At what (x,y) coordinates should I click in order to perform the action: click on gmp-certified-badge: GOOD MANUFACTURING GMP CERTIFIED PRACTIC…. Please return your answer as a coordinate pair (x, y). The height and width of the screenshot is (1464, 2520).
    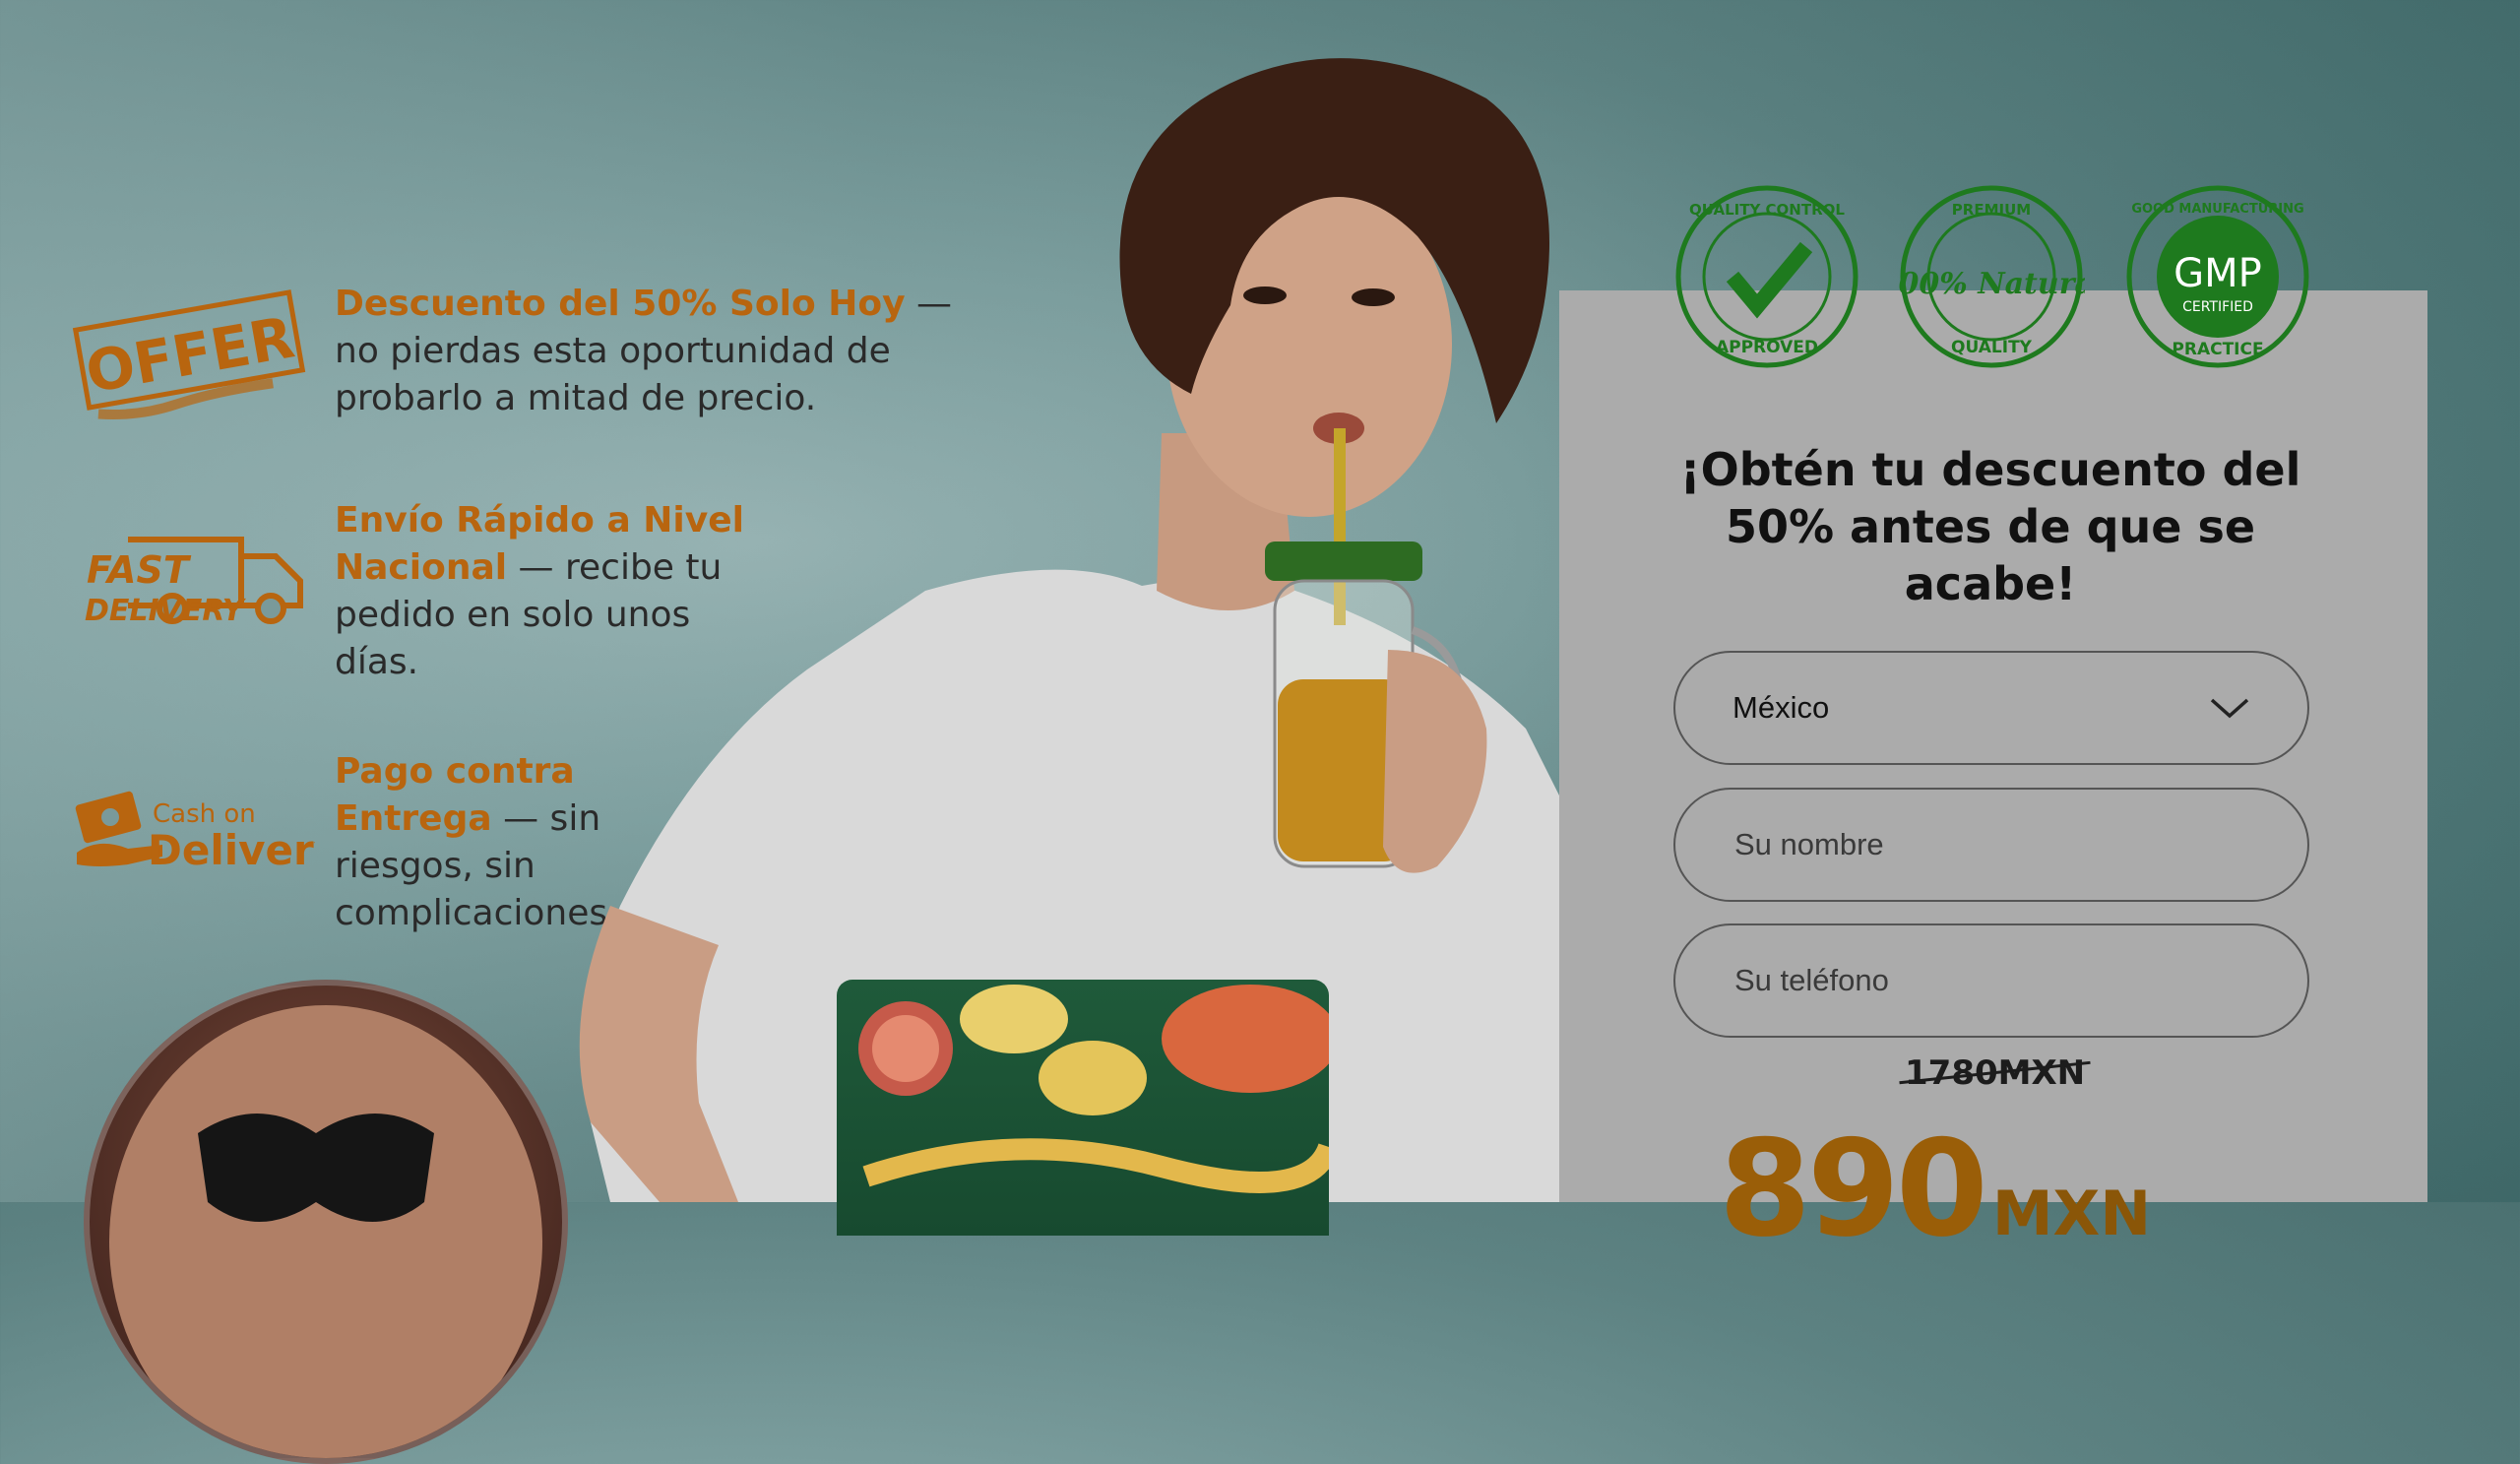
    Looking at the image, I should click on (2217, 277).